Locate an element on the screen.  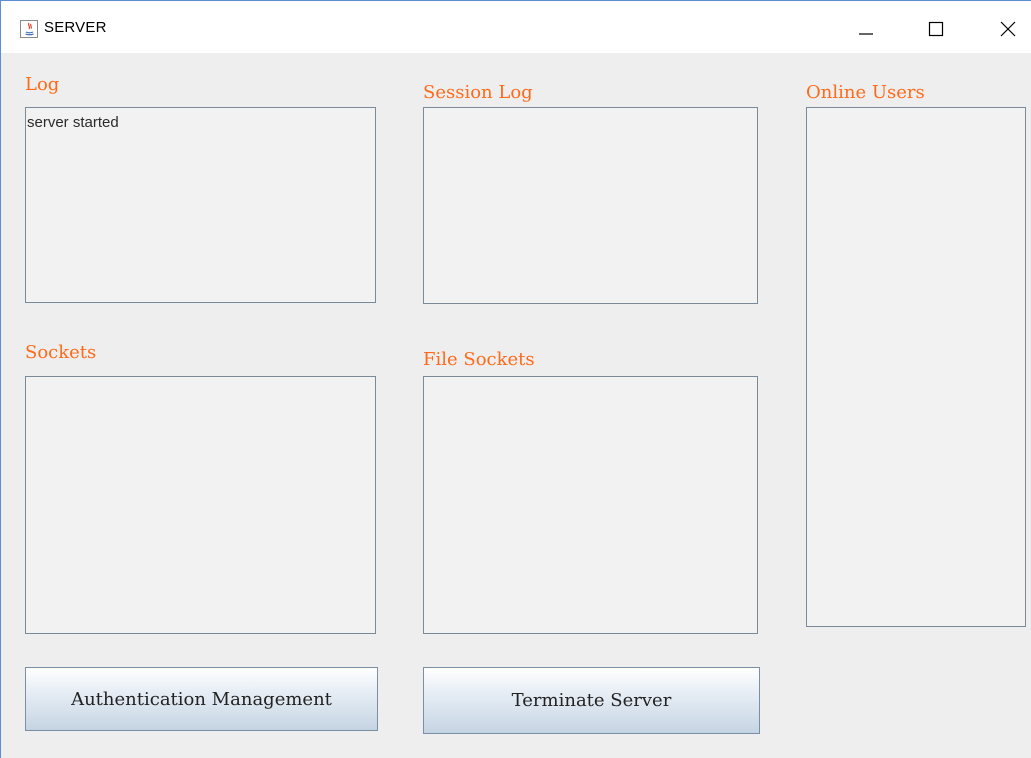
minimize-button is located at coordinates (866, 27).